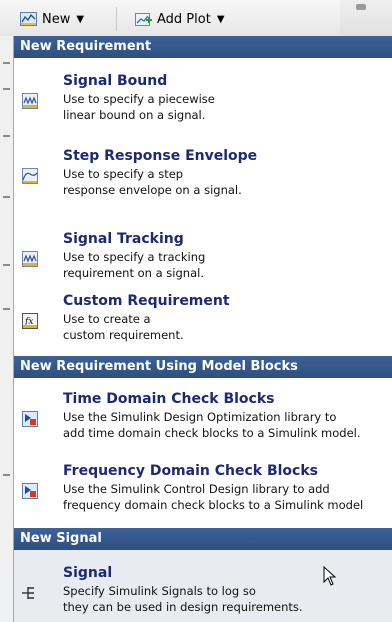  Describe the element at coordinates (366, 18) in the screenshot. I see `toolbar-overflow` at that location.